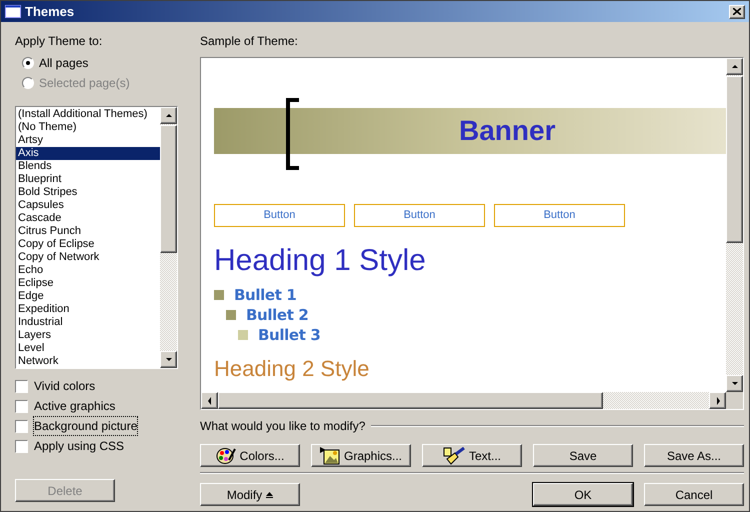  I want to click on theme-item: Copy of Eclipse, so click(88, 244).